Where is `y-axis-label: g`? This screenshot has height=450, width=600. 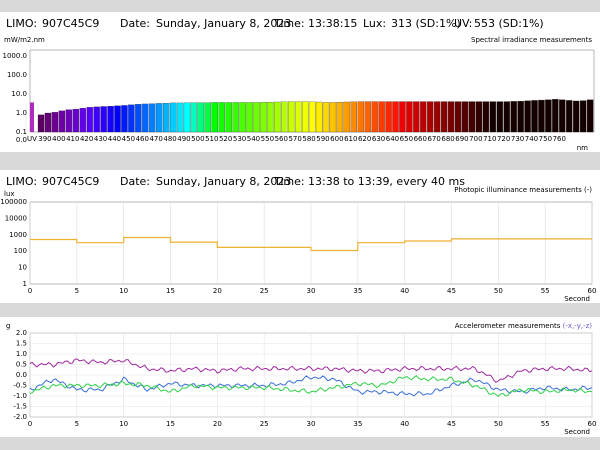 y-axis-label: g is located at coordinates (8, 326).